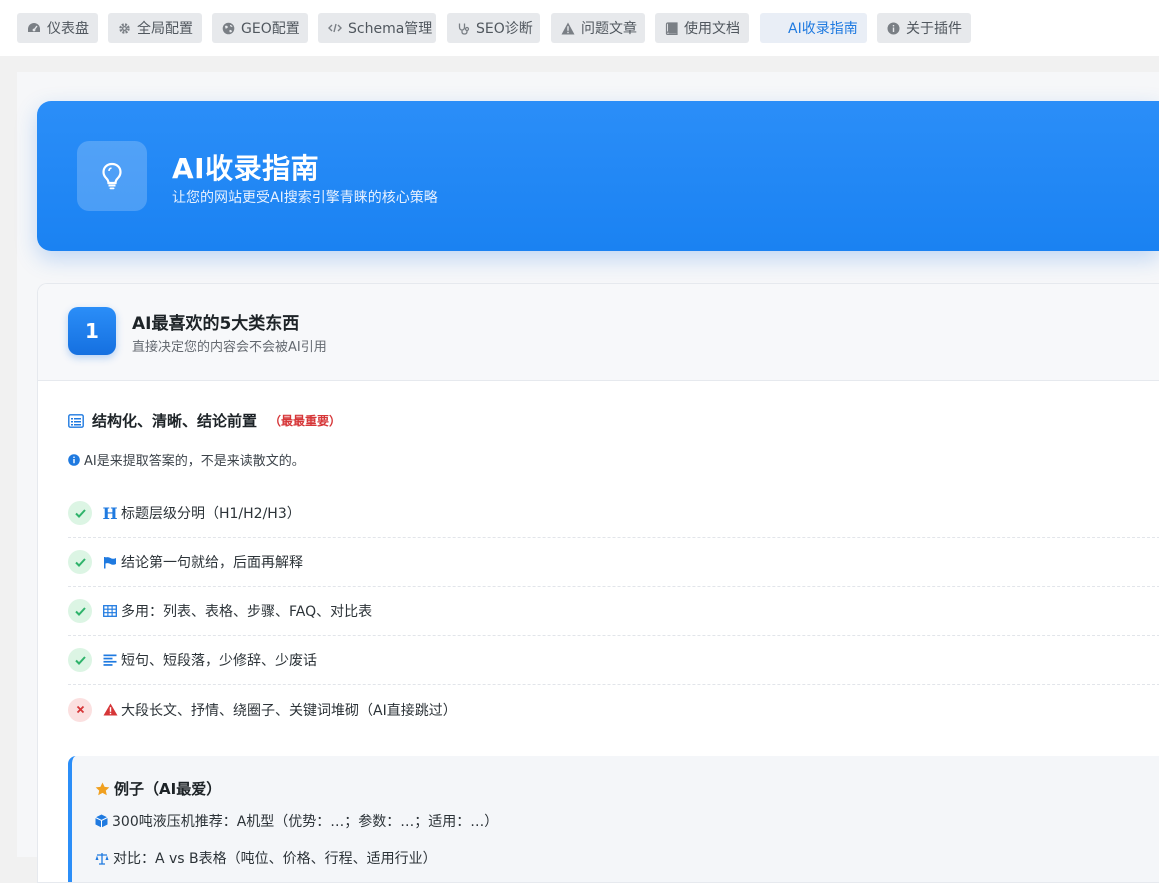  Describe the element at coordinates (34, 28) in the screenshot. I see `dashboard-icon` at that location.